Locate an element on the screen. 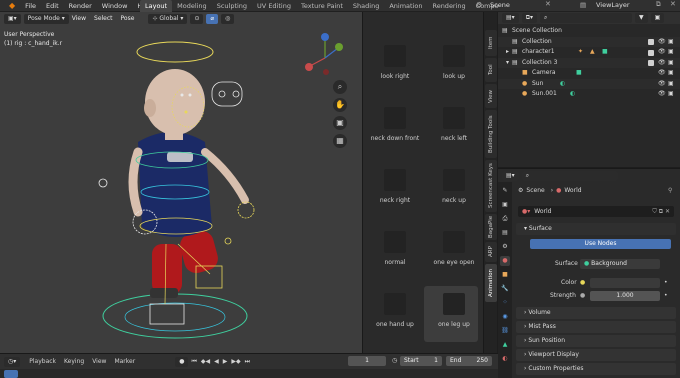  mode-dropdown: Pose Mode ▾ is located at coordinates (46, 18).